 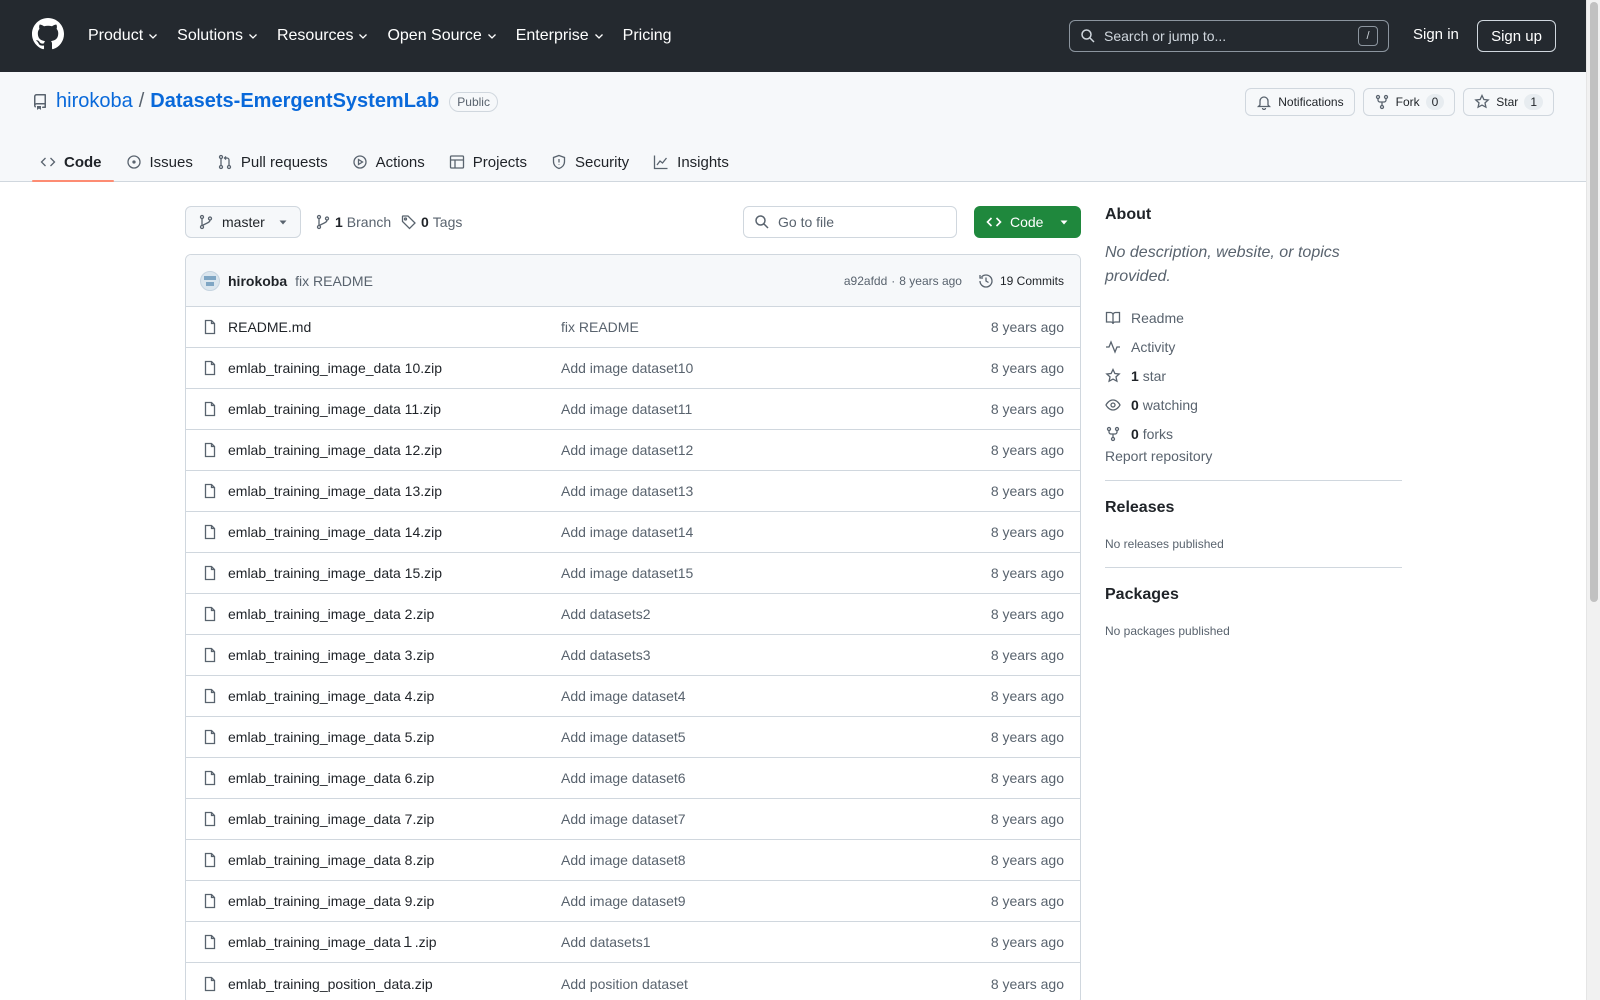 I want to click on sign-up-button: Sign up, so click(x=1516, y=36).